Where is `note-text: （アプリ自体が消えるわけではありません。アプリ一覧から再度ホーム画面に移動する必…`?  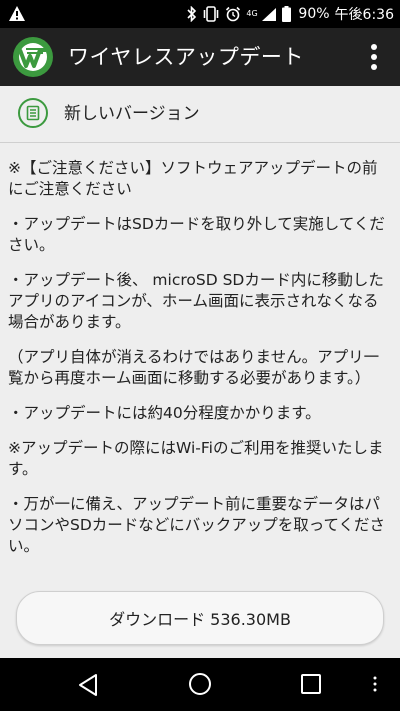 note-text: （アプリ自体が消えるわけではありません。アプリ一覧から再度ホーム画面に移動する必… is located at coordinates (194, 367).